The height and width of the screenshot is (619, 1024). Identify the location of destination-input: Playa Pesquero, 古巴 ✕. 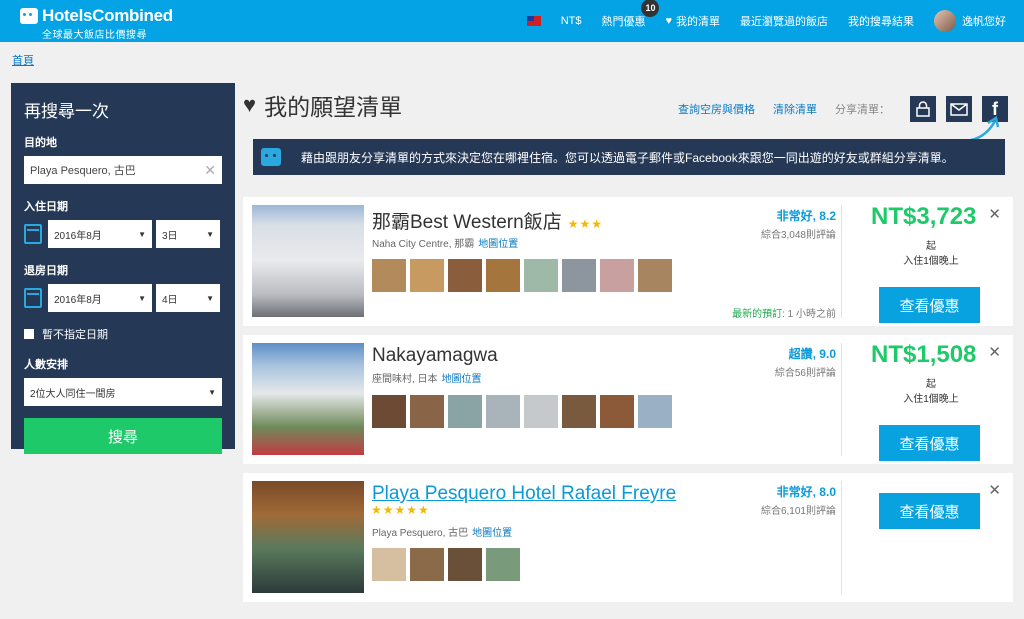
(123, 170).